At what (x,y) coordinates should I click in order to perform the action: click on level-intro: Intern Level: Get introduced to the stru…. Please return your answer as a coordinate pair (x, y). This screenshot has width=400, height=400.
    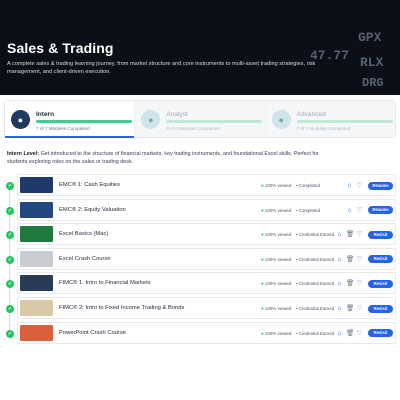
    Looking at the image, I should click on (172, 158).